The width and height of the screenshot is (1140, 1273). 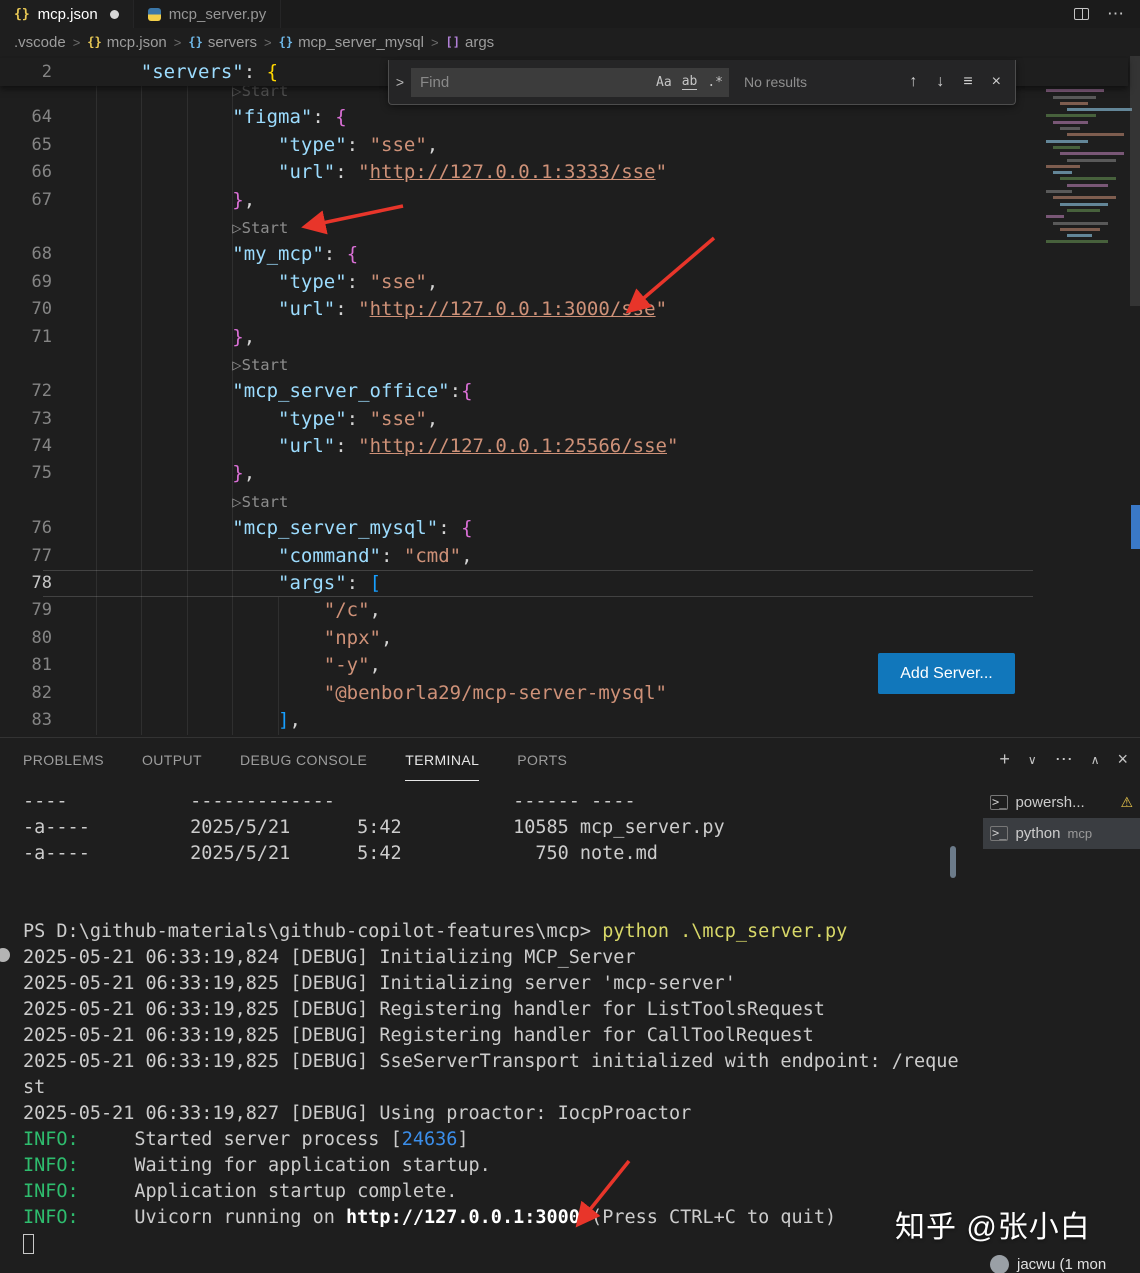 I want to click on terminal-dropdown-icon: ∨, so click(x=1032, y=760).